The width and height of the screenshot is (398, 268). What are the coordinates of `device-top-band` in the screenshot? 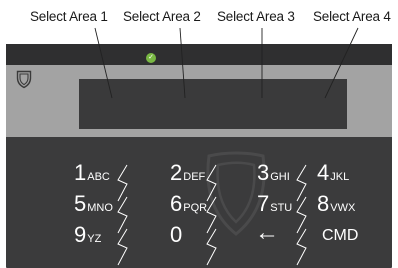 It's located at (199, 54).